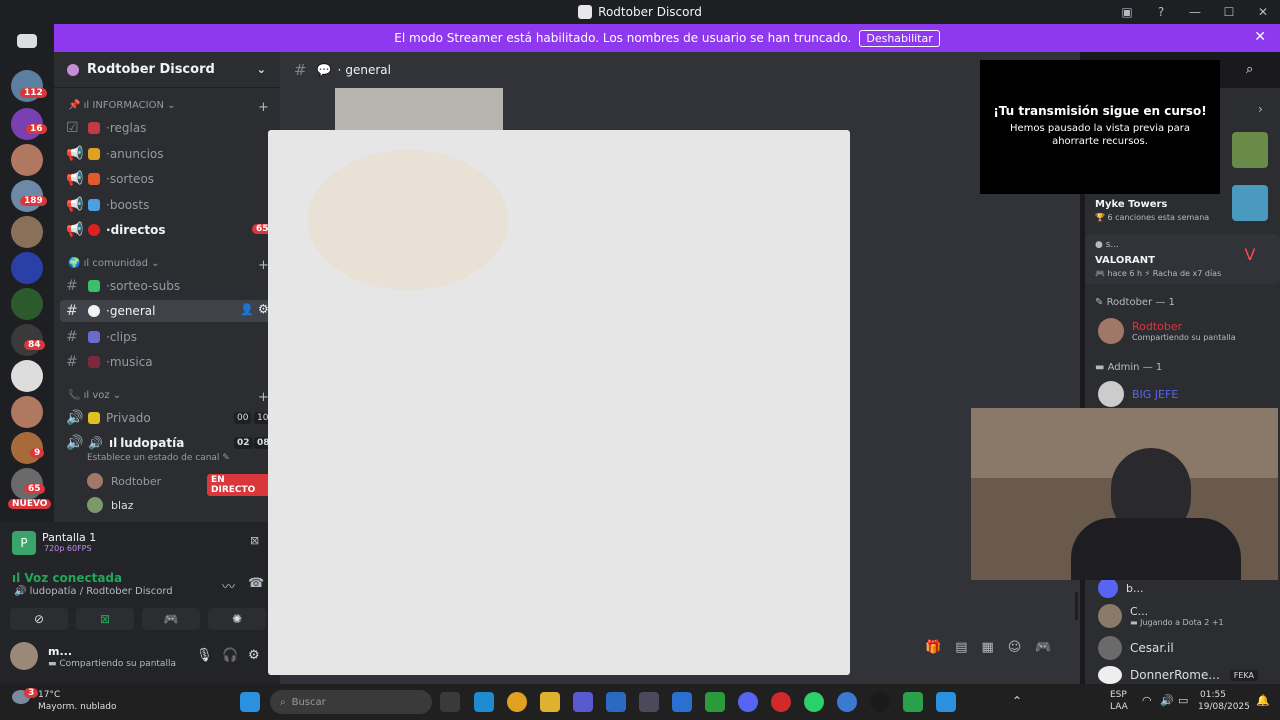 This screenshot has height=720, width=1280. I want to click on channel-general: # · general 👤 ⚙, so click(167, 311).